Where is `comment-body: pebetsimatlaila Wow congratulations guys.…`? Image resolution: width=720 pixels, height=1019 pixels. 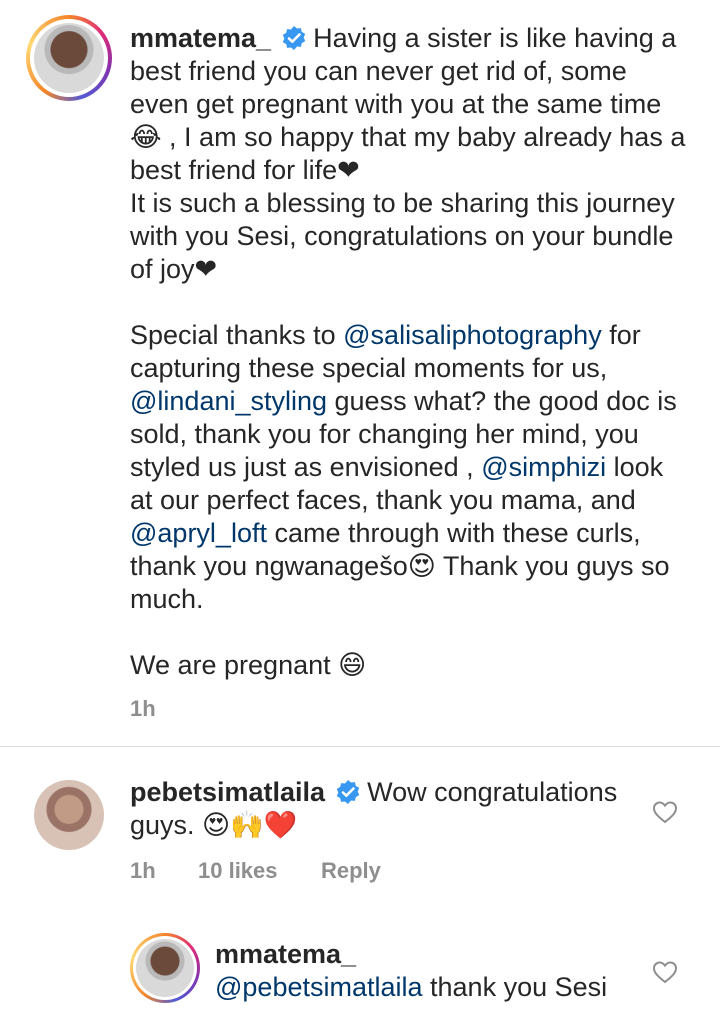 comment-body: pebetsimatlaila Wow congratulations guys.… is located at coordinates (380, 809).